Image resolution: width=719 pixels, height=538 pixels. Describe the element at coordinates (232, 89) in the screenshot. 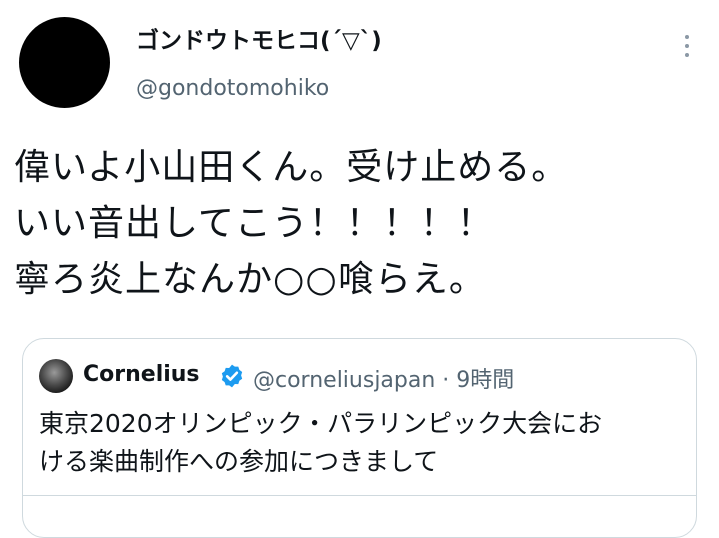

I see `username: @gondotomohiko` at that location.